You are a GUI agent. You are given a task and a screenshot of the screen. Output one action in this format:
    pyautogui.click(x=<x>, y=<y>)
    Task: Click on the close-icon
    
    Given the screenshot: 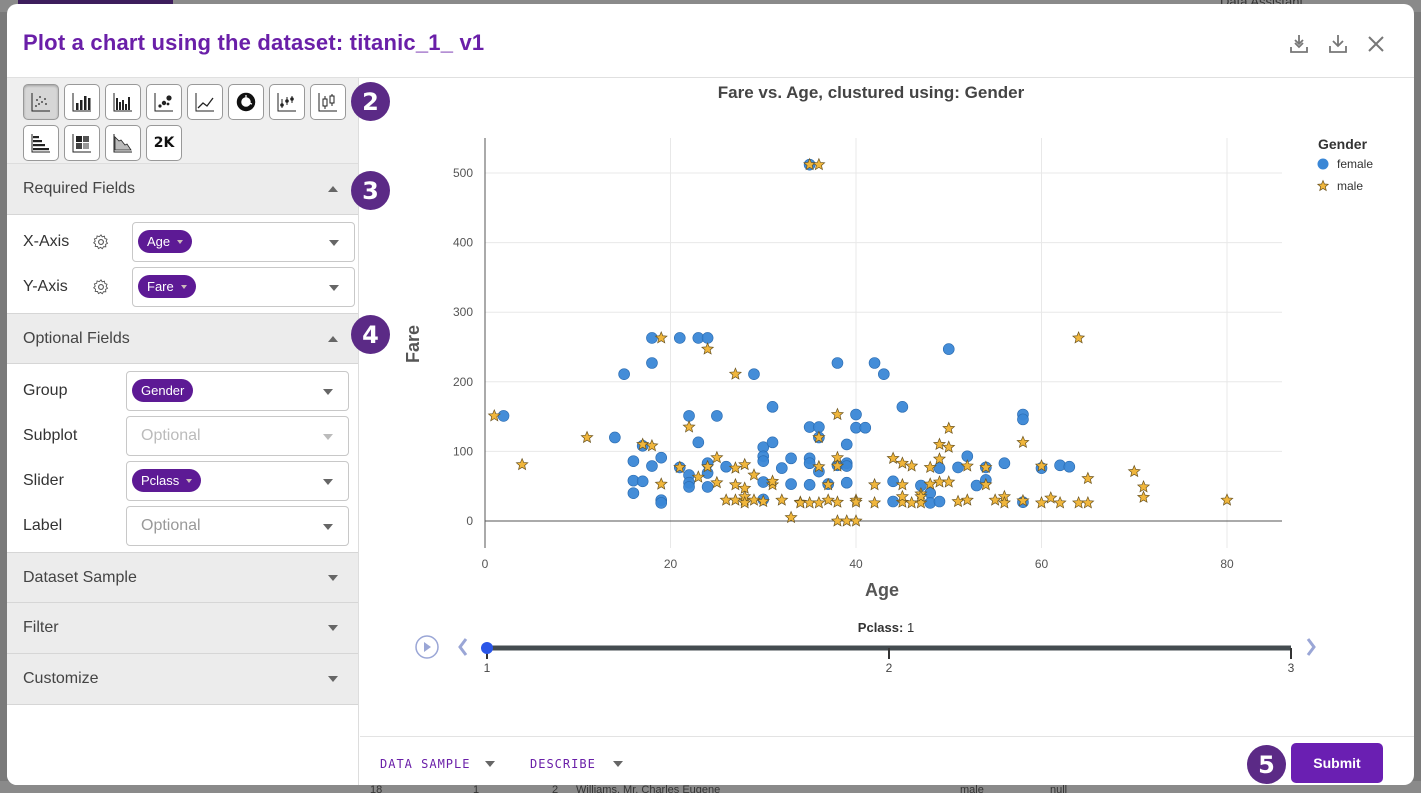 What is the action you would take?
    pyautogui.click(x=1376, y=44)
    